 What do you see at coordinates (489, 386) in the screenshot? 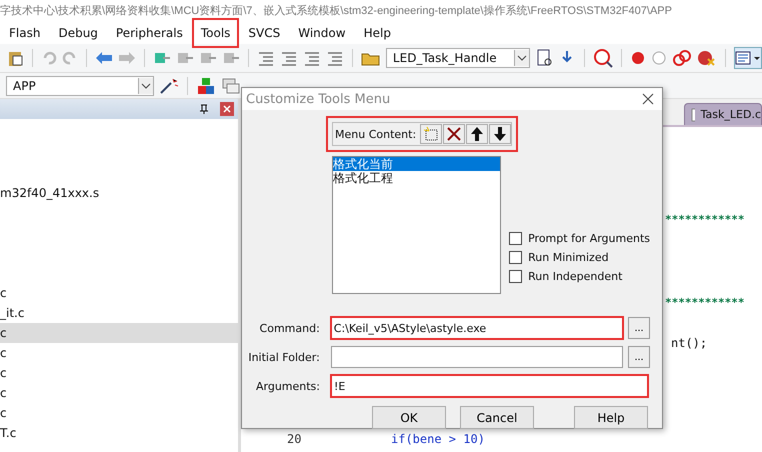
I see `input-field: !E` at bounding box center [489, 386].